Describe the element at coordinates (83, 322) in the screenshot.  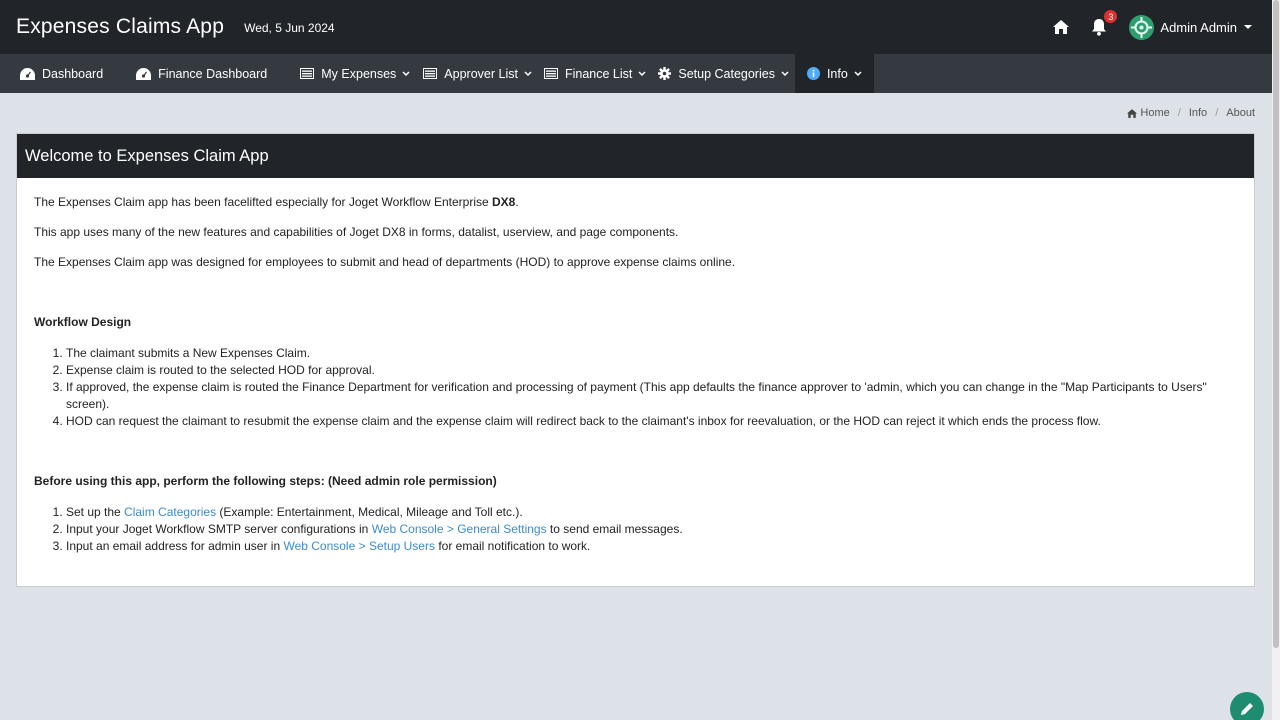
I see `workflow-heading: Workflow Design` at that location.